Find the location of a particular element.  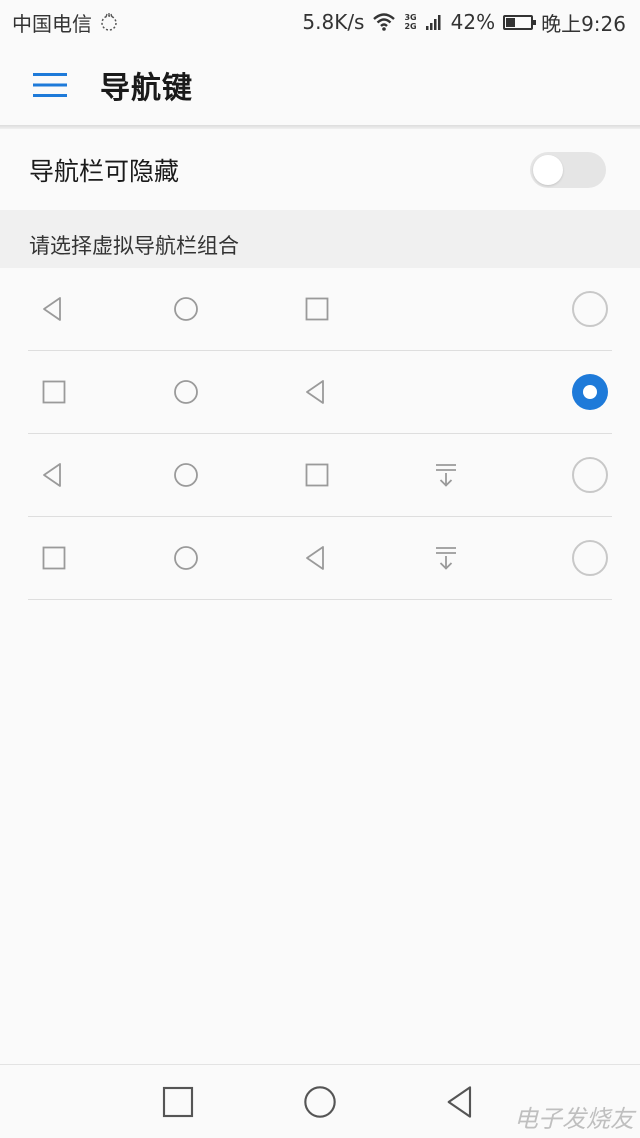

radio-button-selected is located at coordinates (590, 392).